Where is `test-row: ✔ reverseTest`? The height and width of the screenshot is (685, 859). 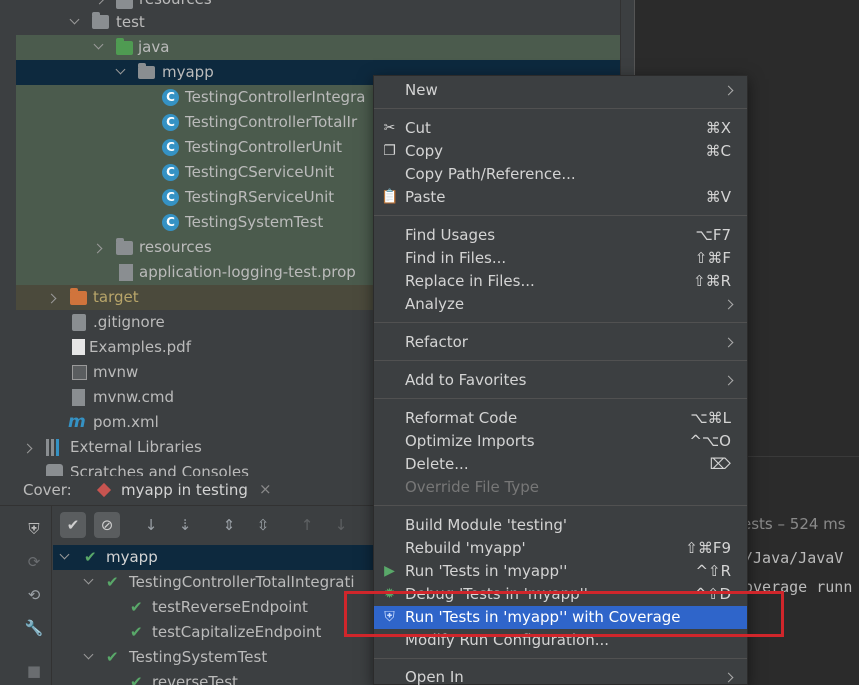 test-row: ✔ reverseTest is located at coordinates (216, 677).